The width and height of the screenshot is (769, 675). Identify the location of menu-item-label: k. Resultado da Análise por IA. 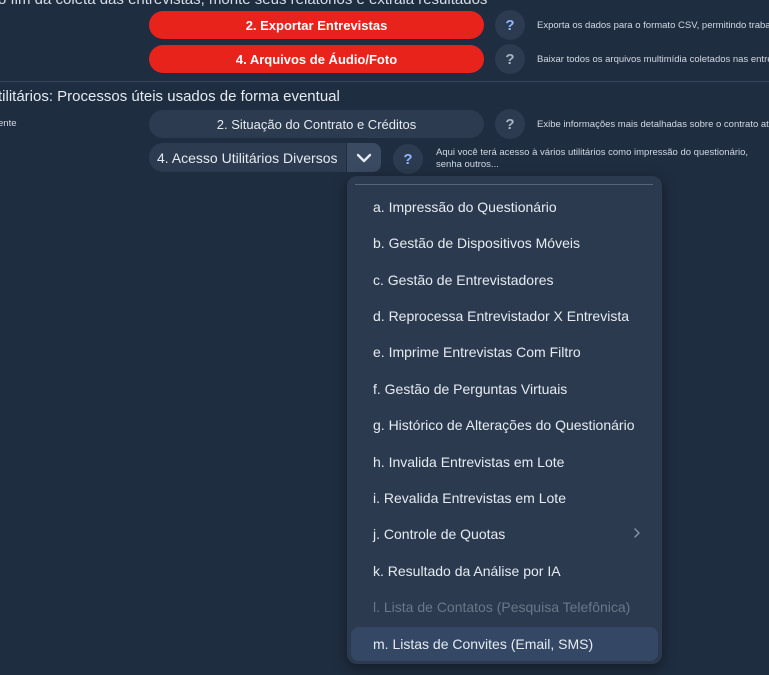
(467, 571).